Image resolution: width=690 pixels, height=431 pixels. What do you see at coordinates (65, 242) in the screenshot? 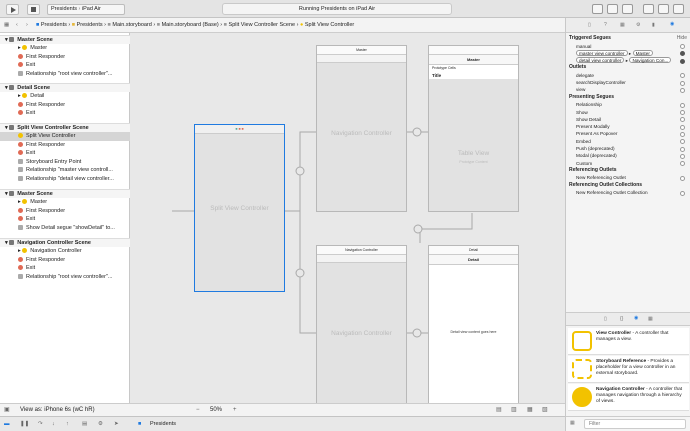
I see `scene-header: ▾ Navigation Controller Scene` at bounding box center [65, 242].